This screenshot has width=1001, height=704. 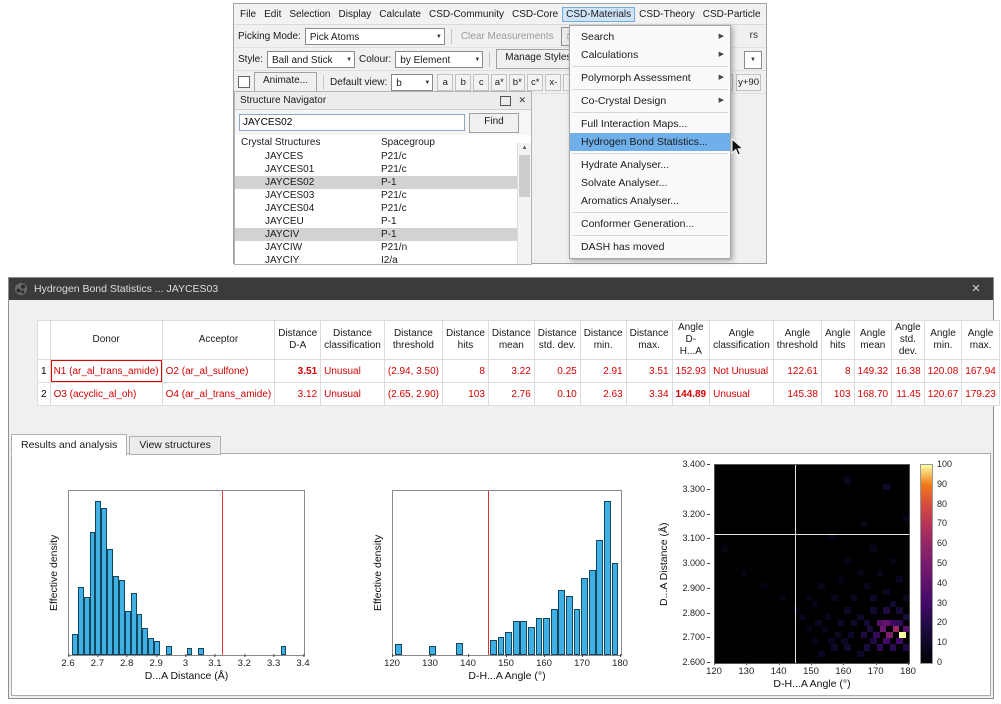 What do you see at coordinates (383, 208) in the screenshot?
I see `structure-row-jayces04: JAYCES04 P21/c` at bounding box center [383, 208].